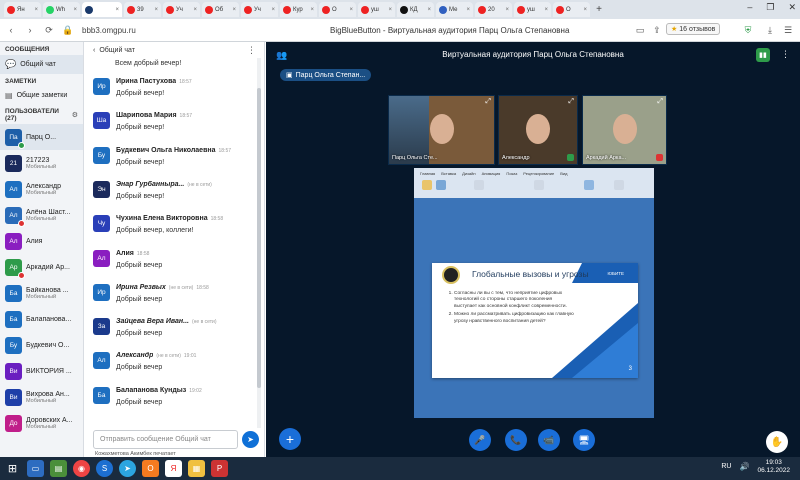 Image resolution: width=800 pixels, height=480 pixels. What do you see at coordinates (788, 30) in the screenshot?
I see `browser-menu-icon: ☰` at bounding box center [788, 30].